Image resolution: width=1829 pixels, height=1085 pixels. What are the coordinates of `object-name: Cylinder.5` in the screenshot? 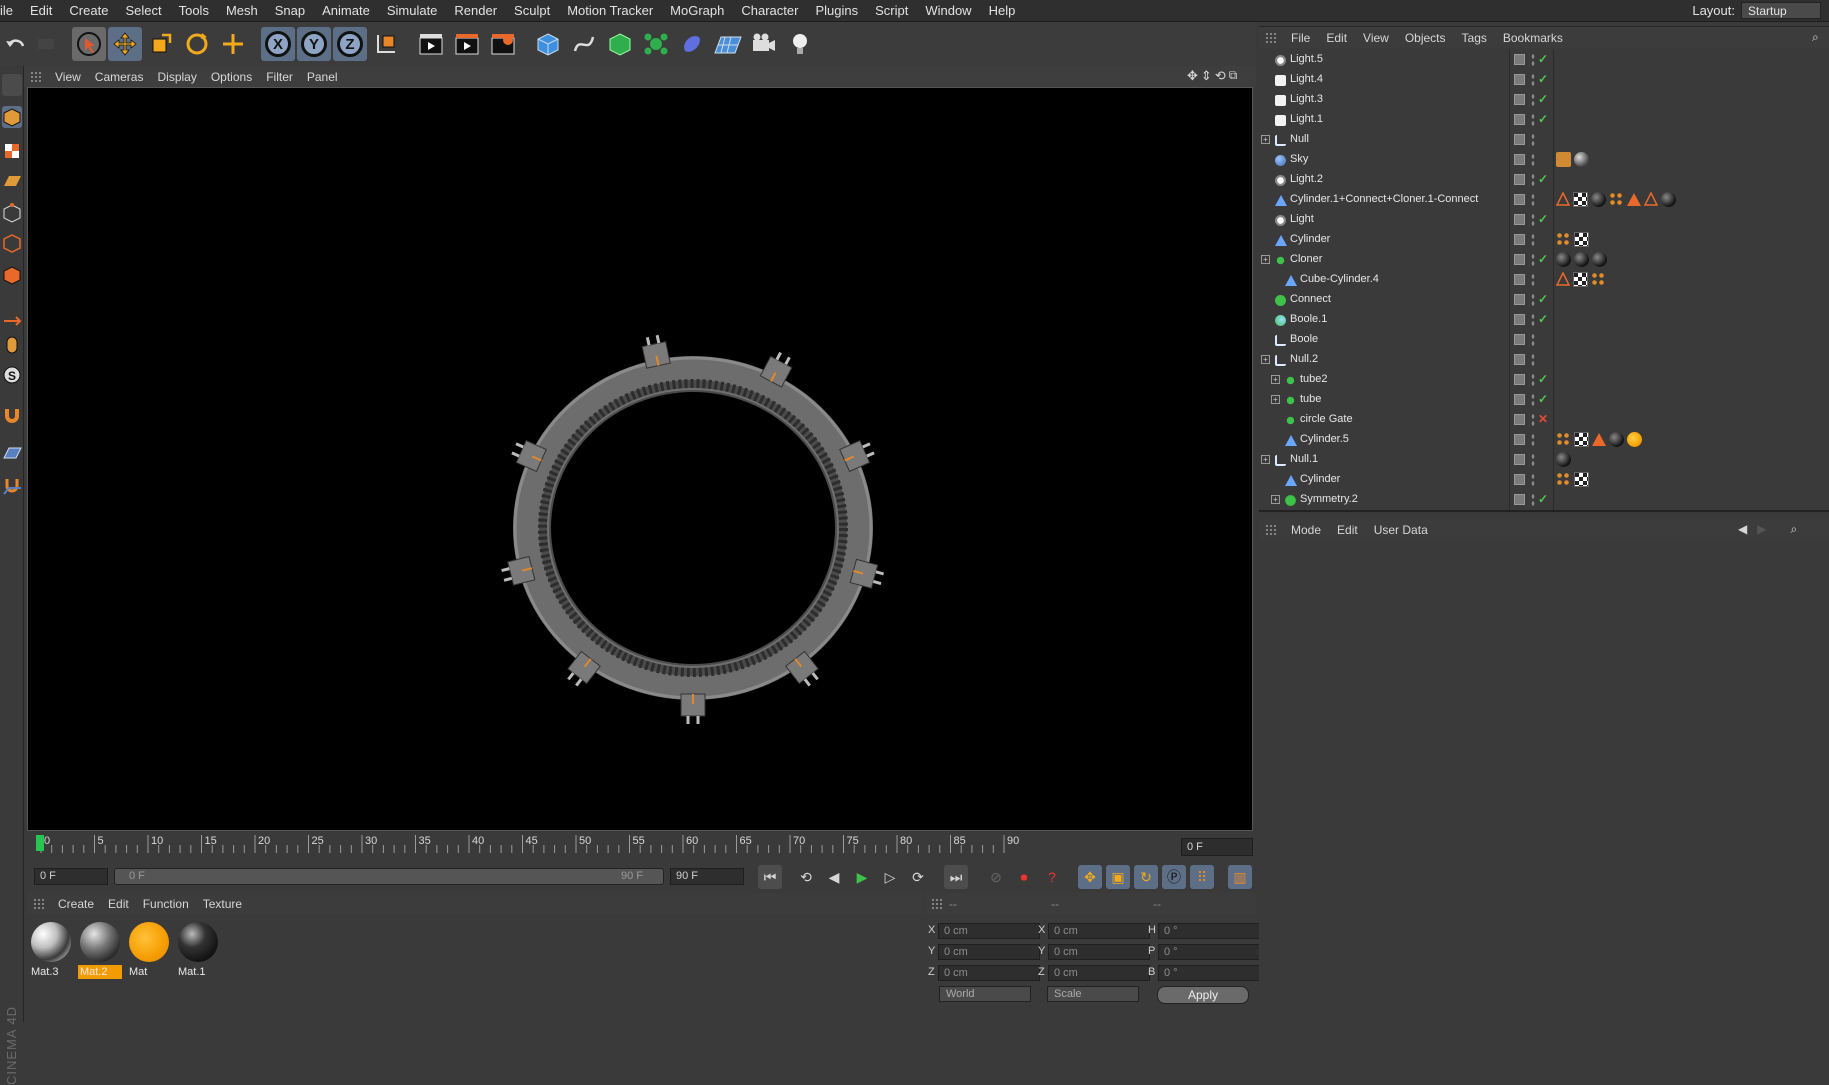 It's located at (1324, 439).